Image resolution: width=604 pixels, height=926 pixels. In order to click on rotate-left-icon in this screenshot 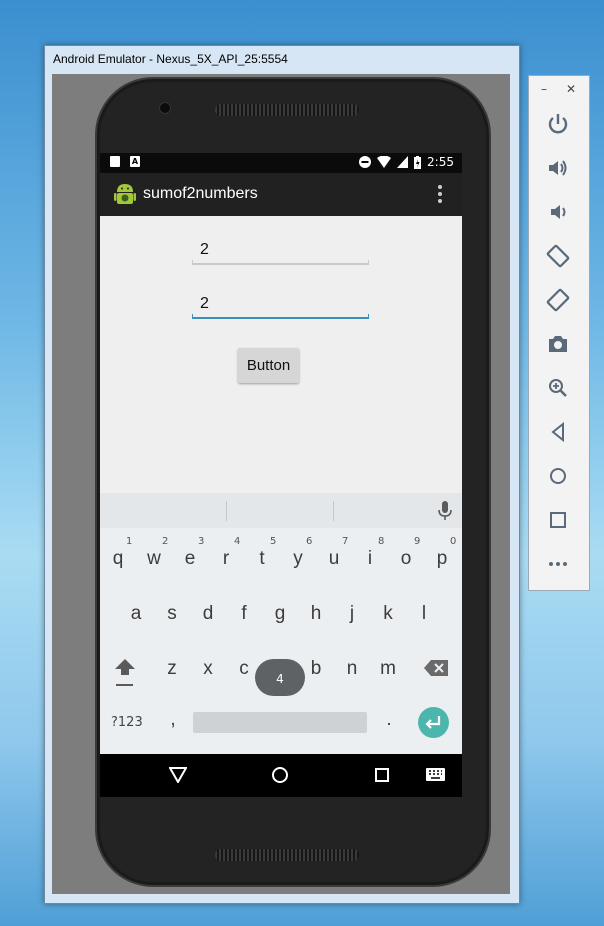, I will do `click(558, 256)`.